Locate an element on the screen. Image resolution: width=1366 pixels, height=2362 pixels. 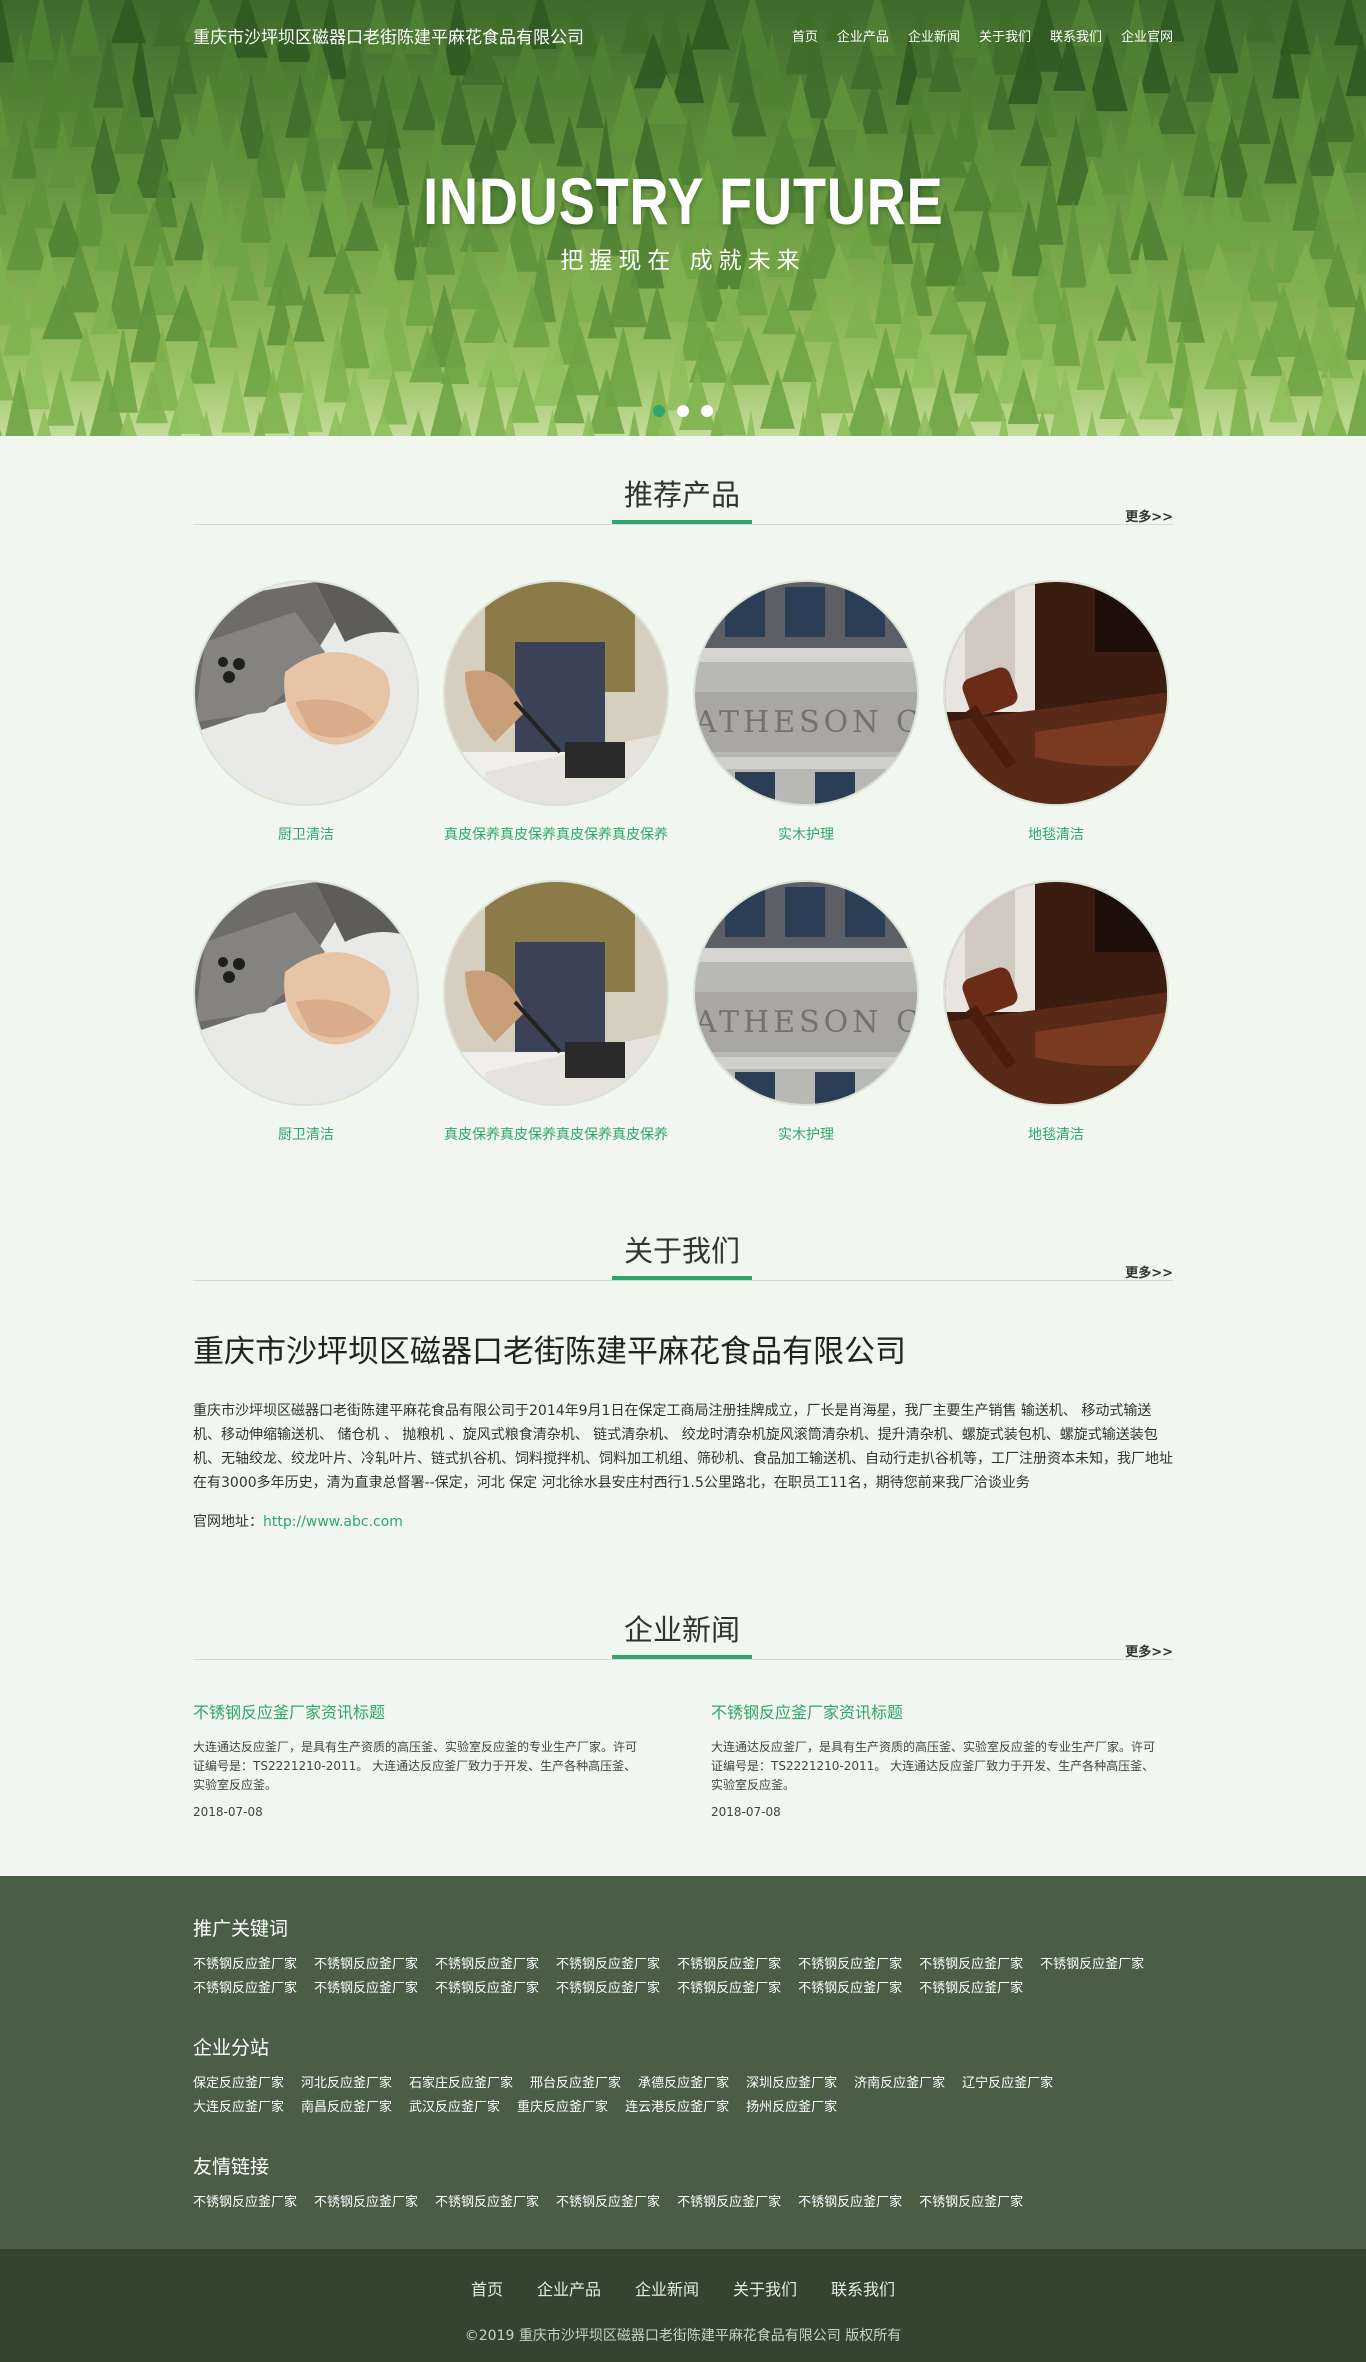
products-header: 推荐产品 更多>> is located at coordinates (683, 482).